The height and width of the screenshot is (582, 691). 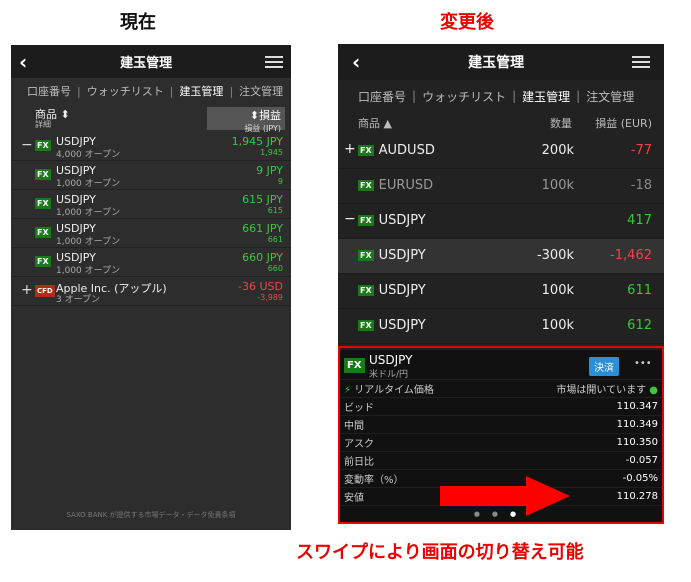 What do you see at coordinates (501, 291) in the screenshot?
I see `position-row: FX USDJPY 100k 611` at bounding box center [501, 291].